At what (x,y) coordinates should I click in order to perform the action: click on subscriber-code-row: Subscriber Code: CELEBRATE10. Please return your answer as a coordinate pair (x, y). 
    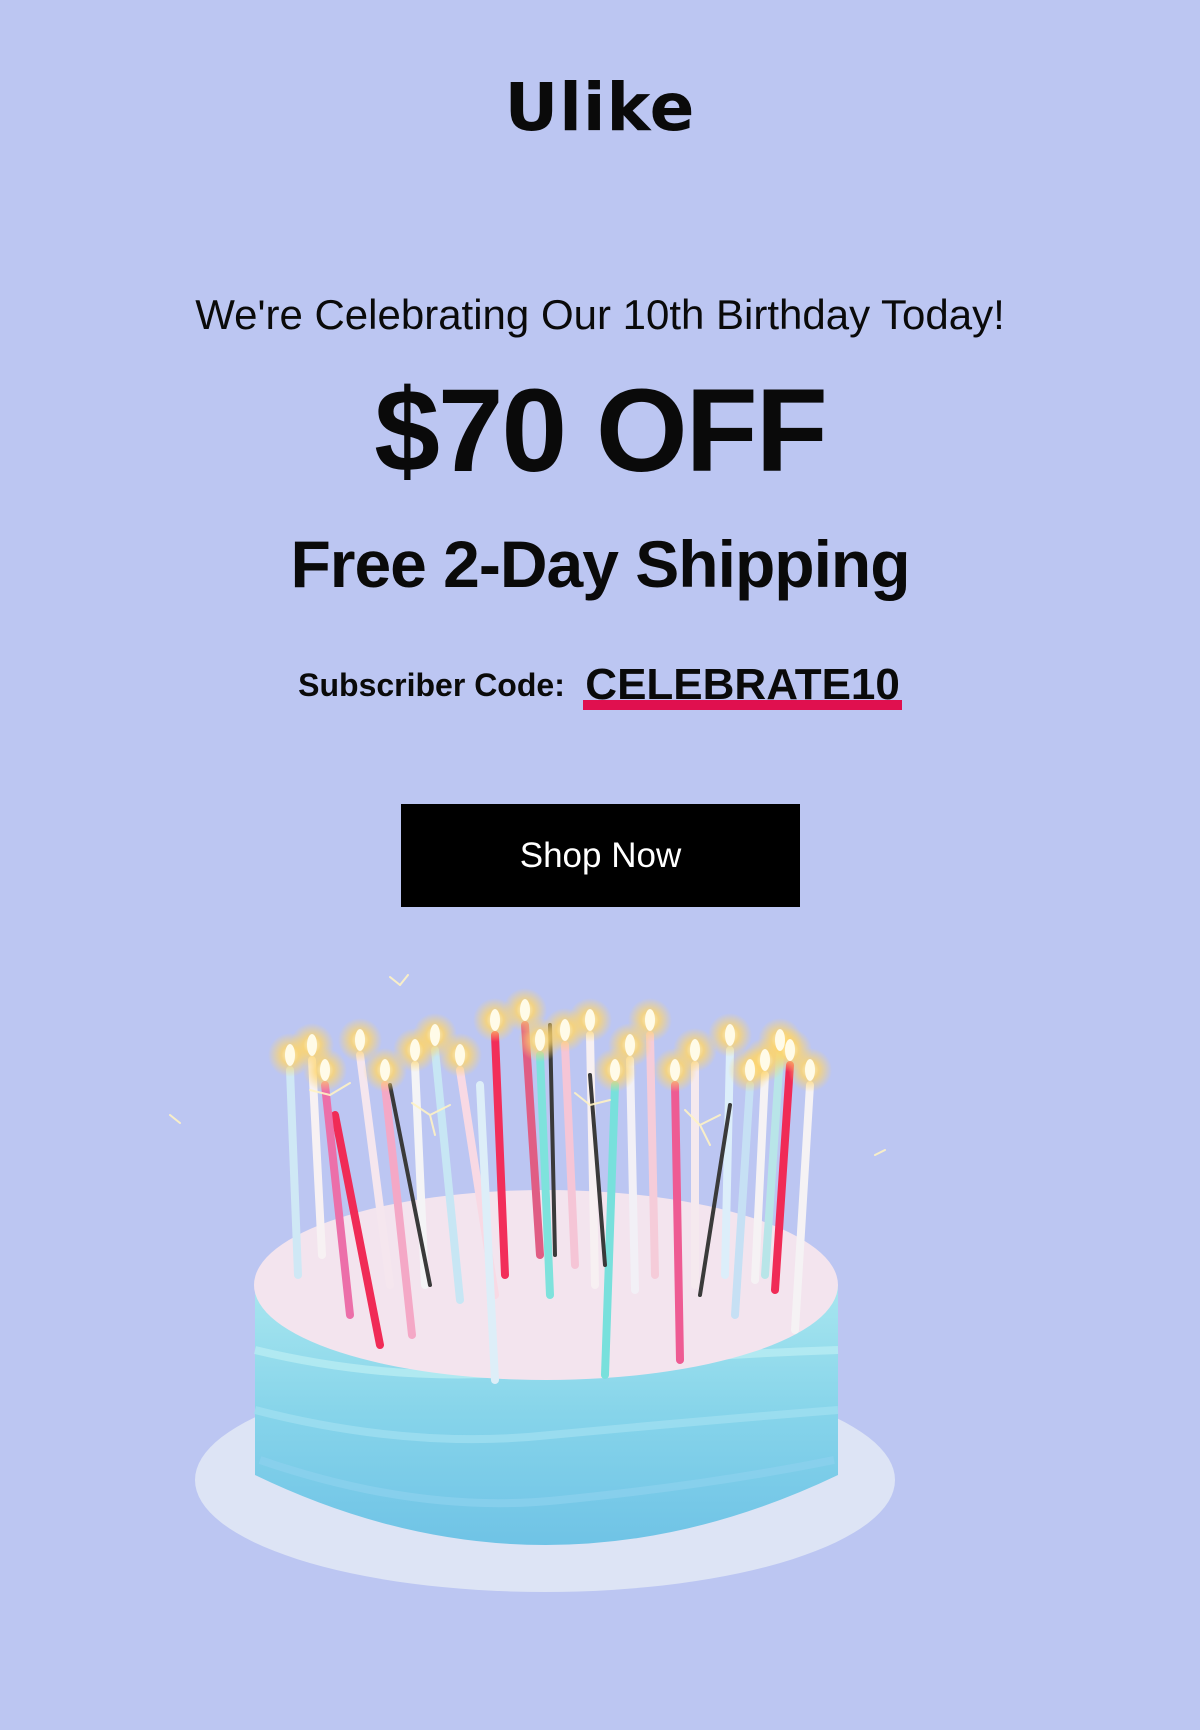
    Looking at the image, I should click on (600, 685).